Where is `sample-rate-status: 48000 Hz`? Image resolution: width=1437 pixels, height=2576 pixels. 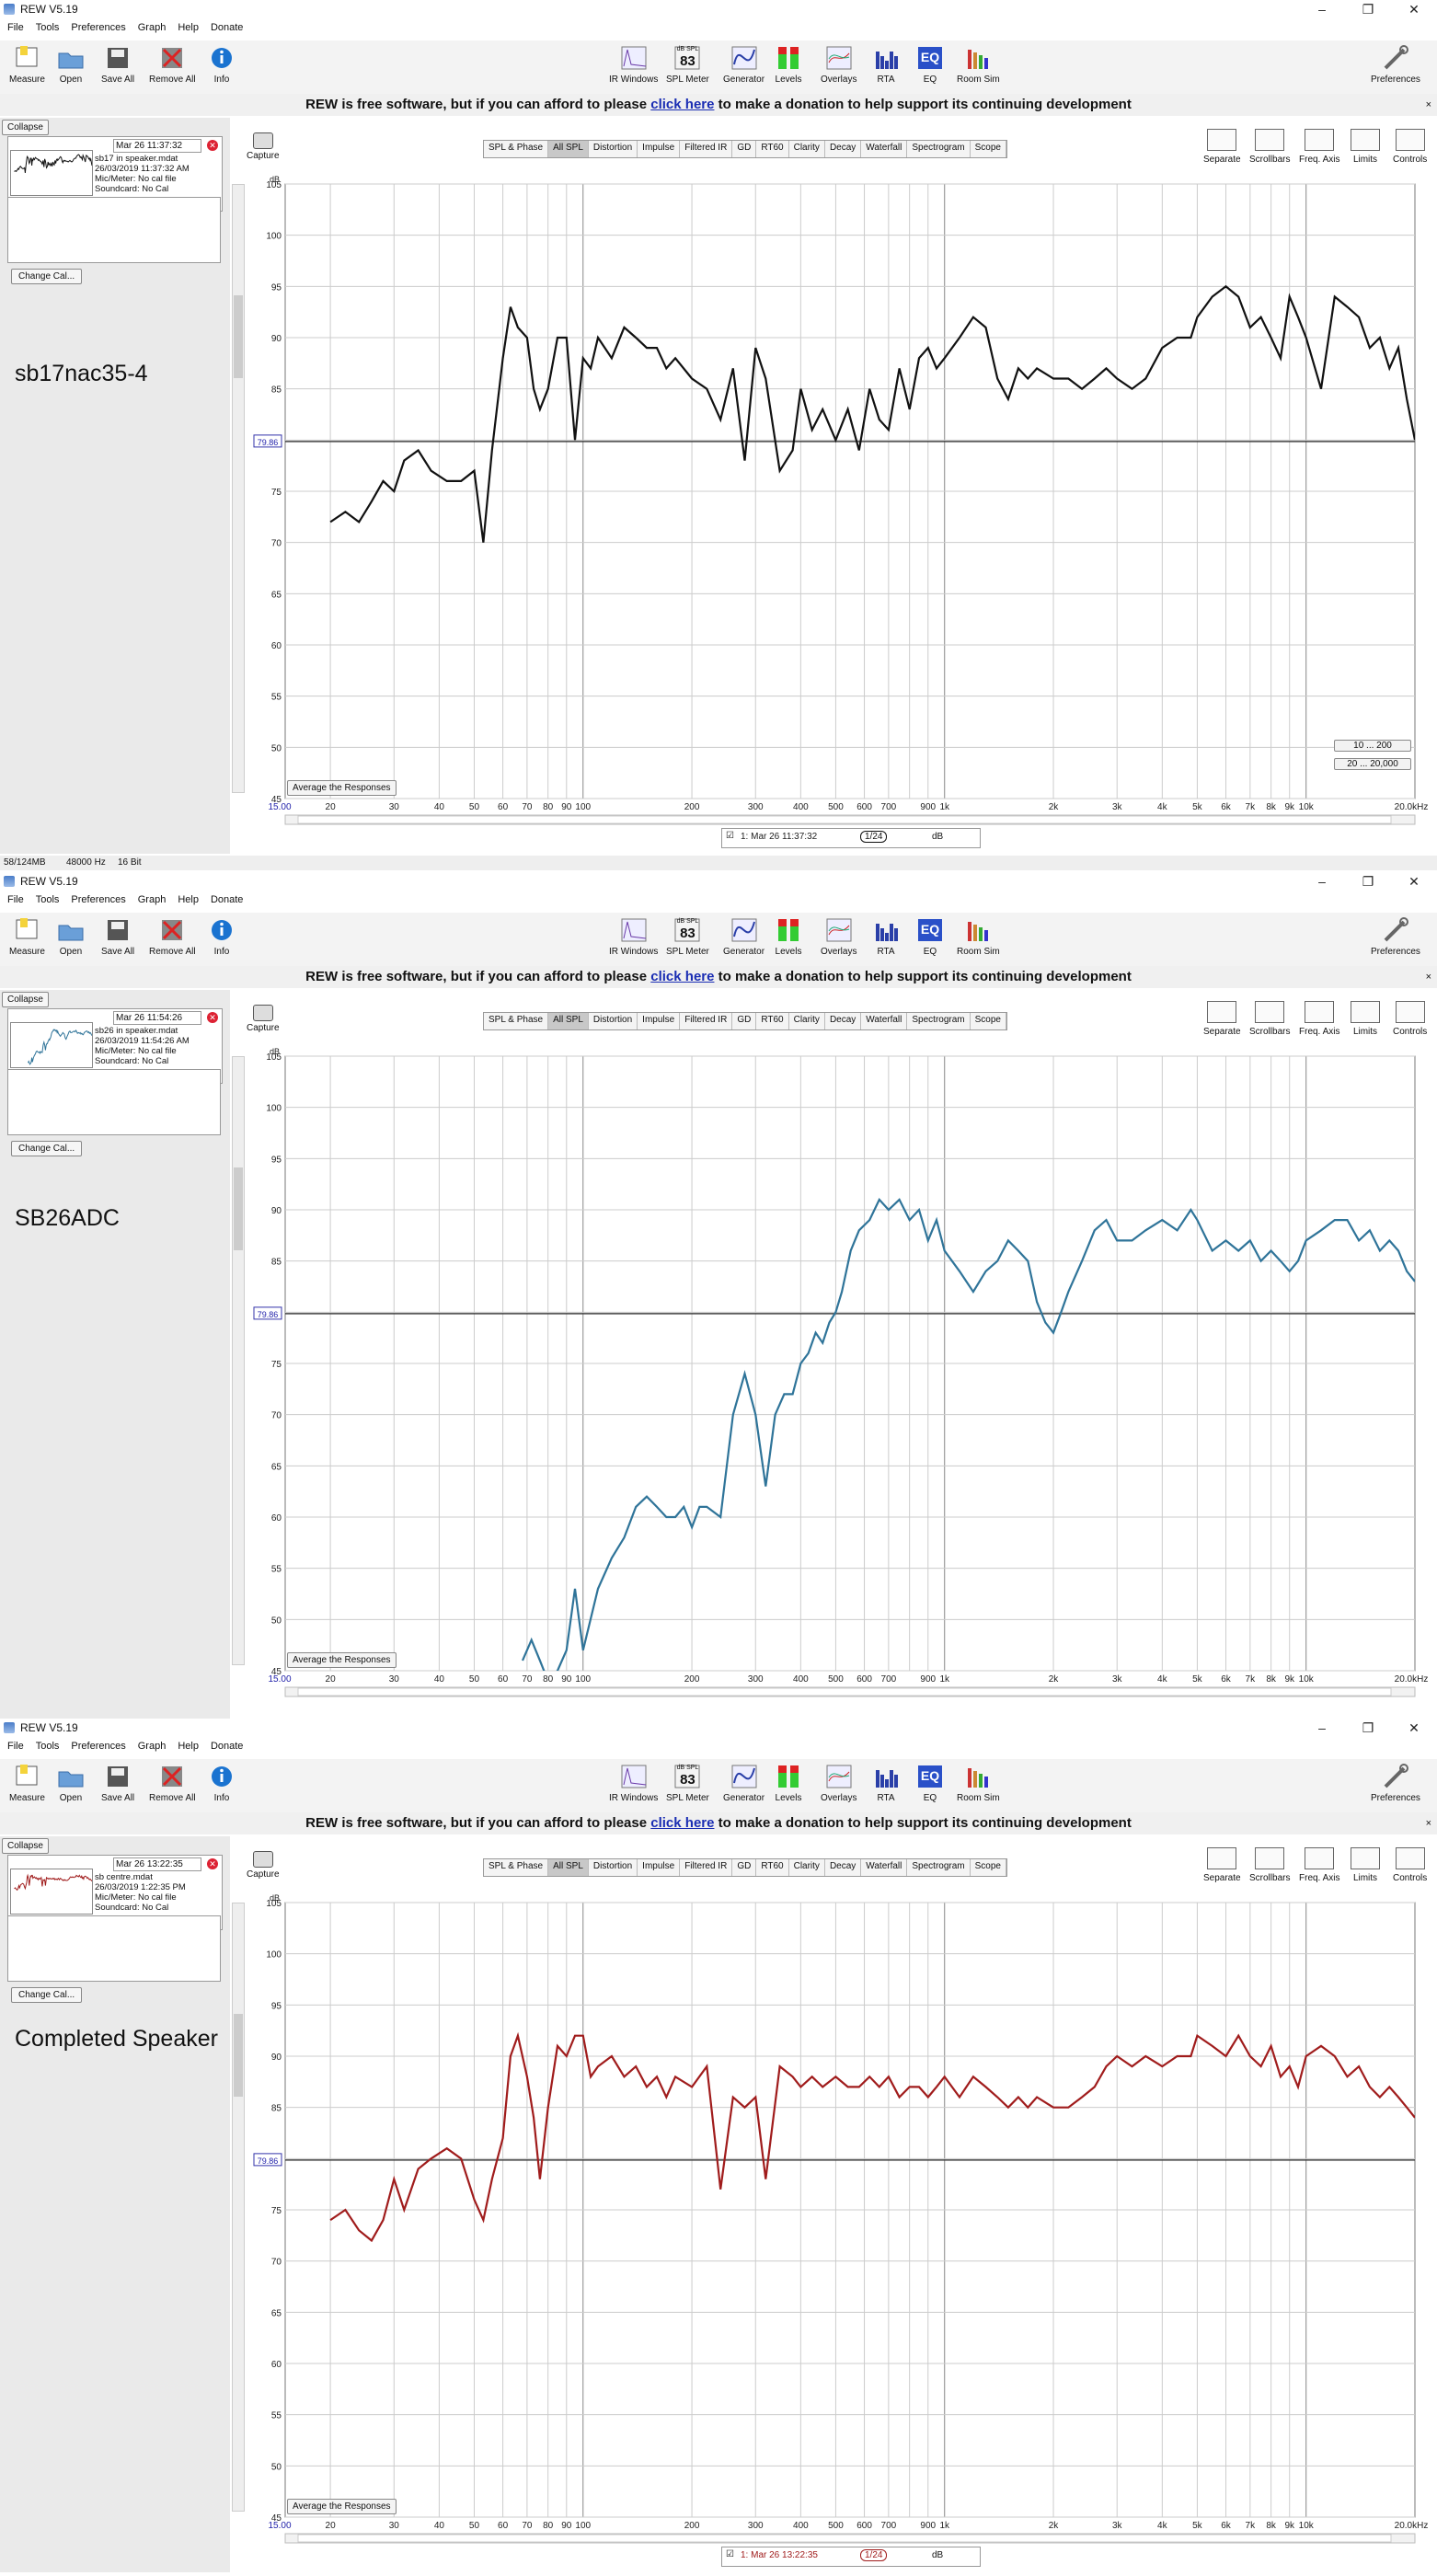
sample-rate-status: 48000 Hz is located at coordinates (86, 862).